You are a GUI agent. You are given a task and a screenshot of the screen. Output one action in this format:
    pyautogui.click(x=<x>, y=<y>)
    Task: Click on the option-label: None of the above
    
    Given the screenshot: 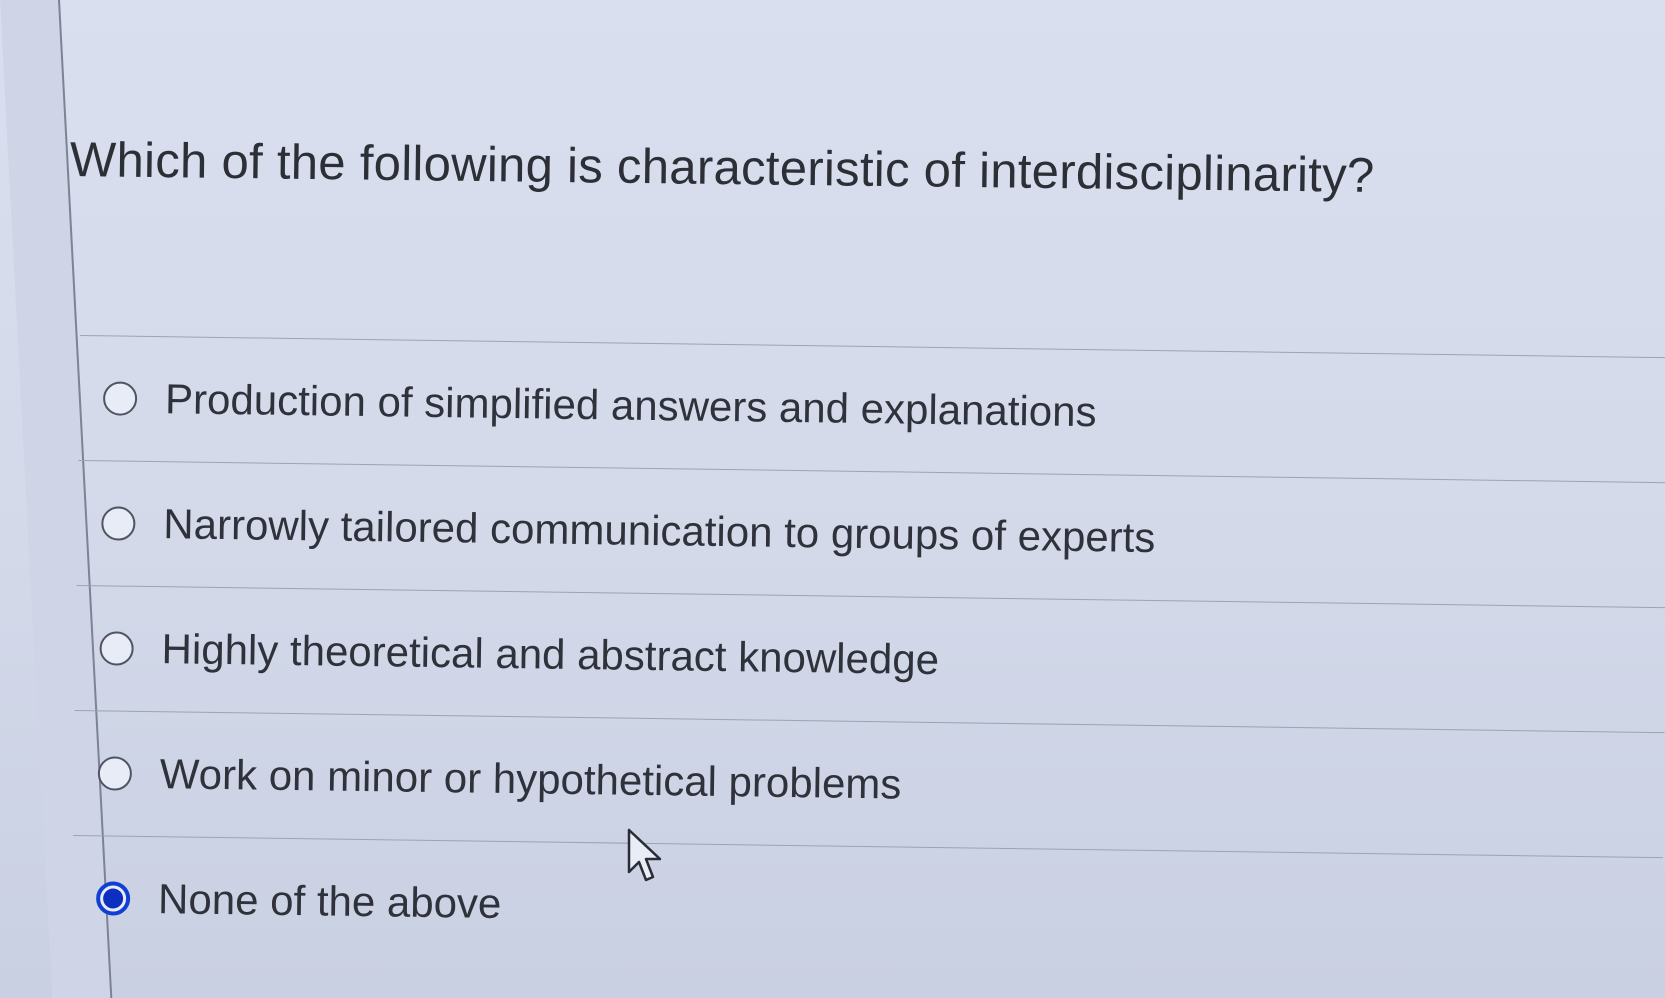 What is the action you would take?
    pyautogui.click(x=330, y=901)
    